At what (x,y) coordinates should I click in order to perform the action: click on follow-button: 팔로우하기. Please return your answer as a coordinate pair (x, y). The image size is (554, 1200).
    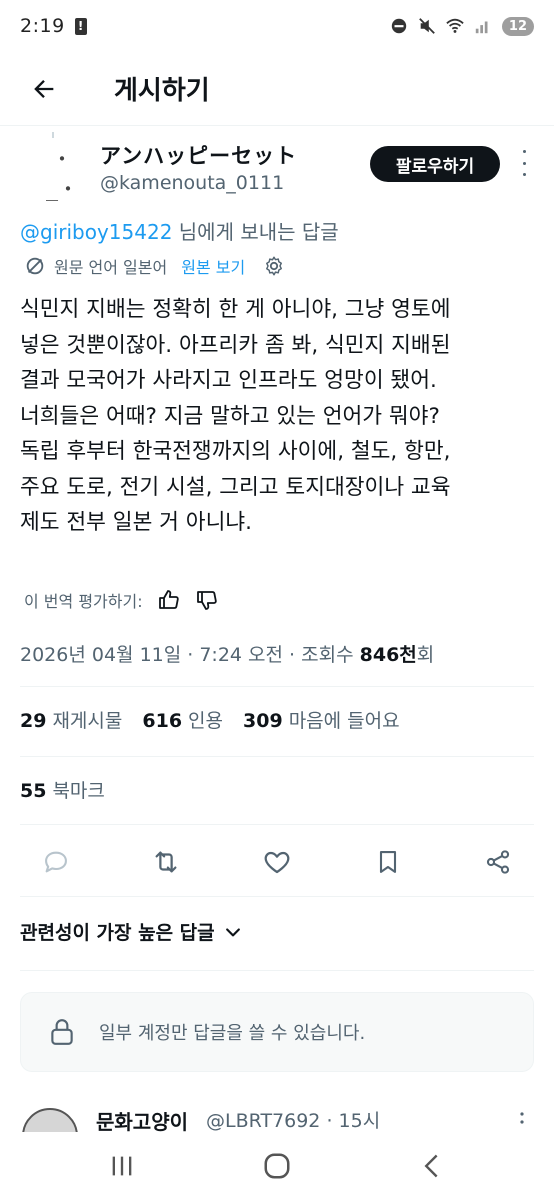
    Looking at the image, I should click on (435, 164).